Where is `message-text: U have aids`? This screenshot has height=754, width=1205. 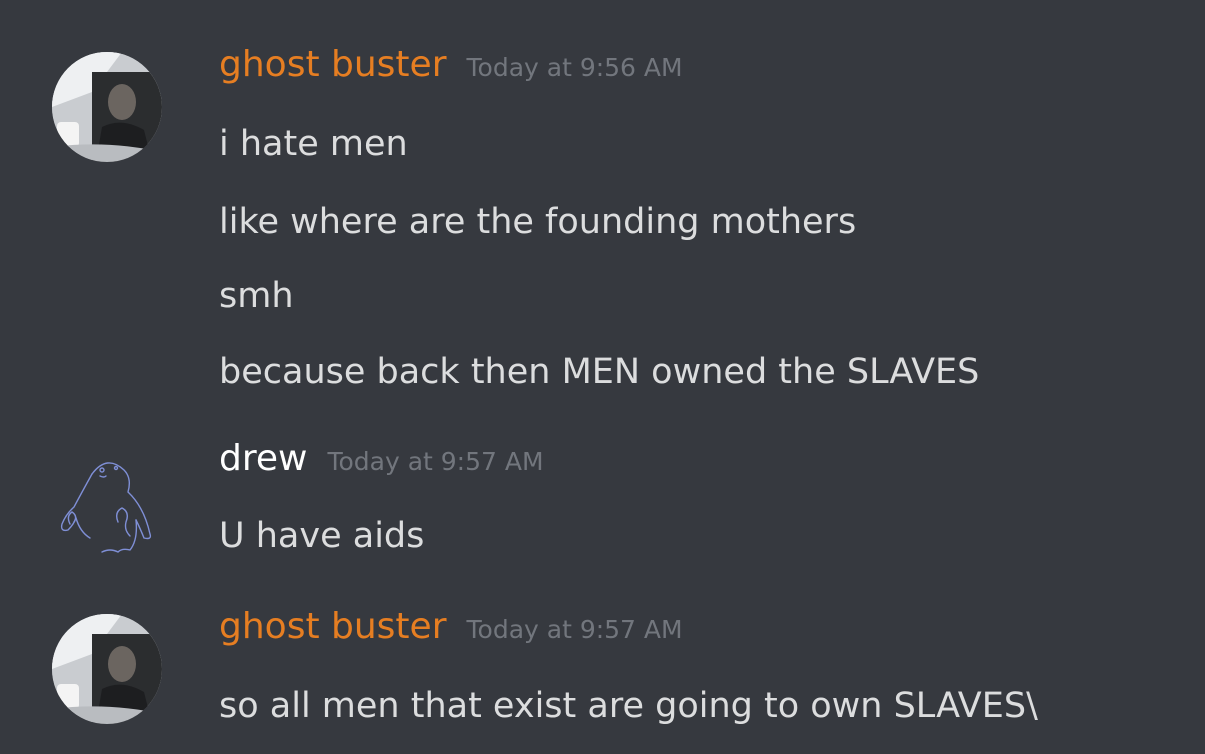
message-text: U have aids is located at coordinates (322, 536).